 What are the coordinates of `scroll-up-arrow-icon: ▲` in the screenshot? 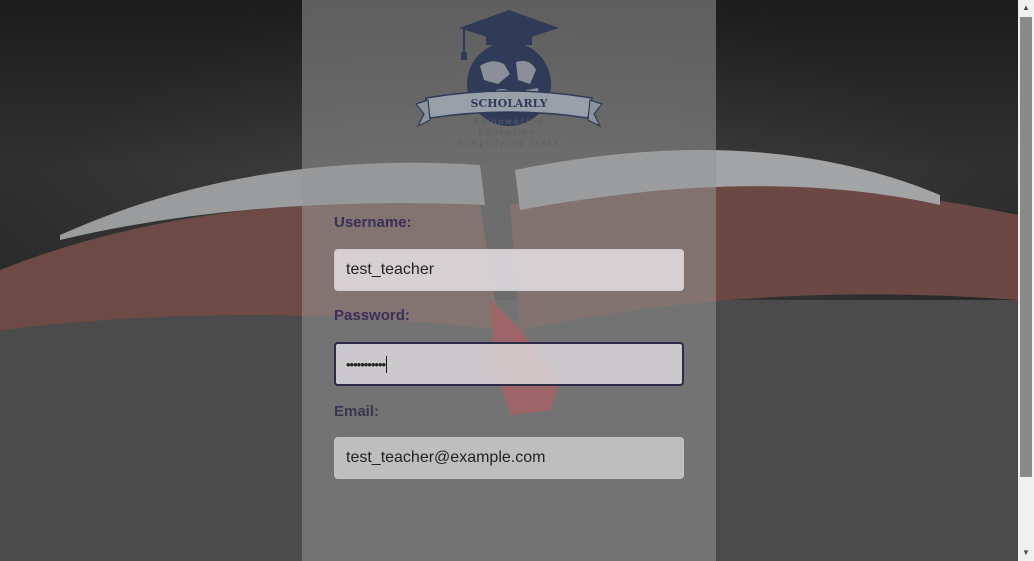 It's located at (1026, 8).